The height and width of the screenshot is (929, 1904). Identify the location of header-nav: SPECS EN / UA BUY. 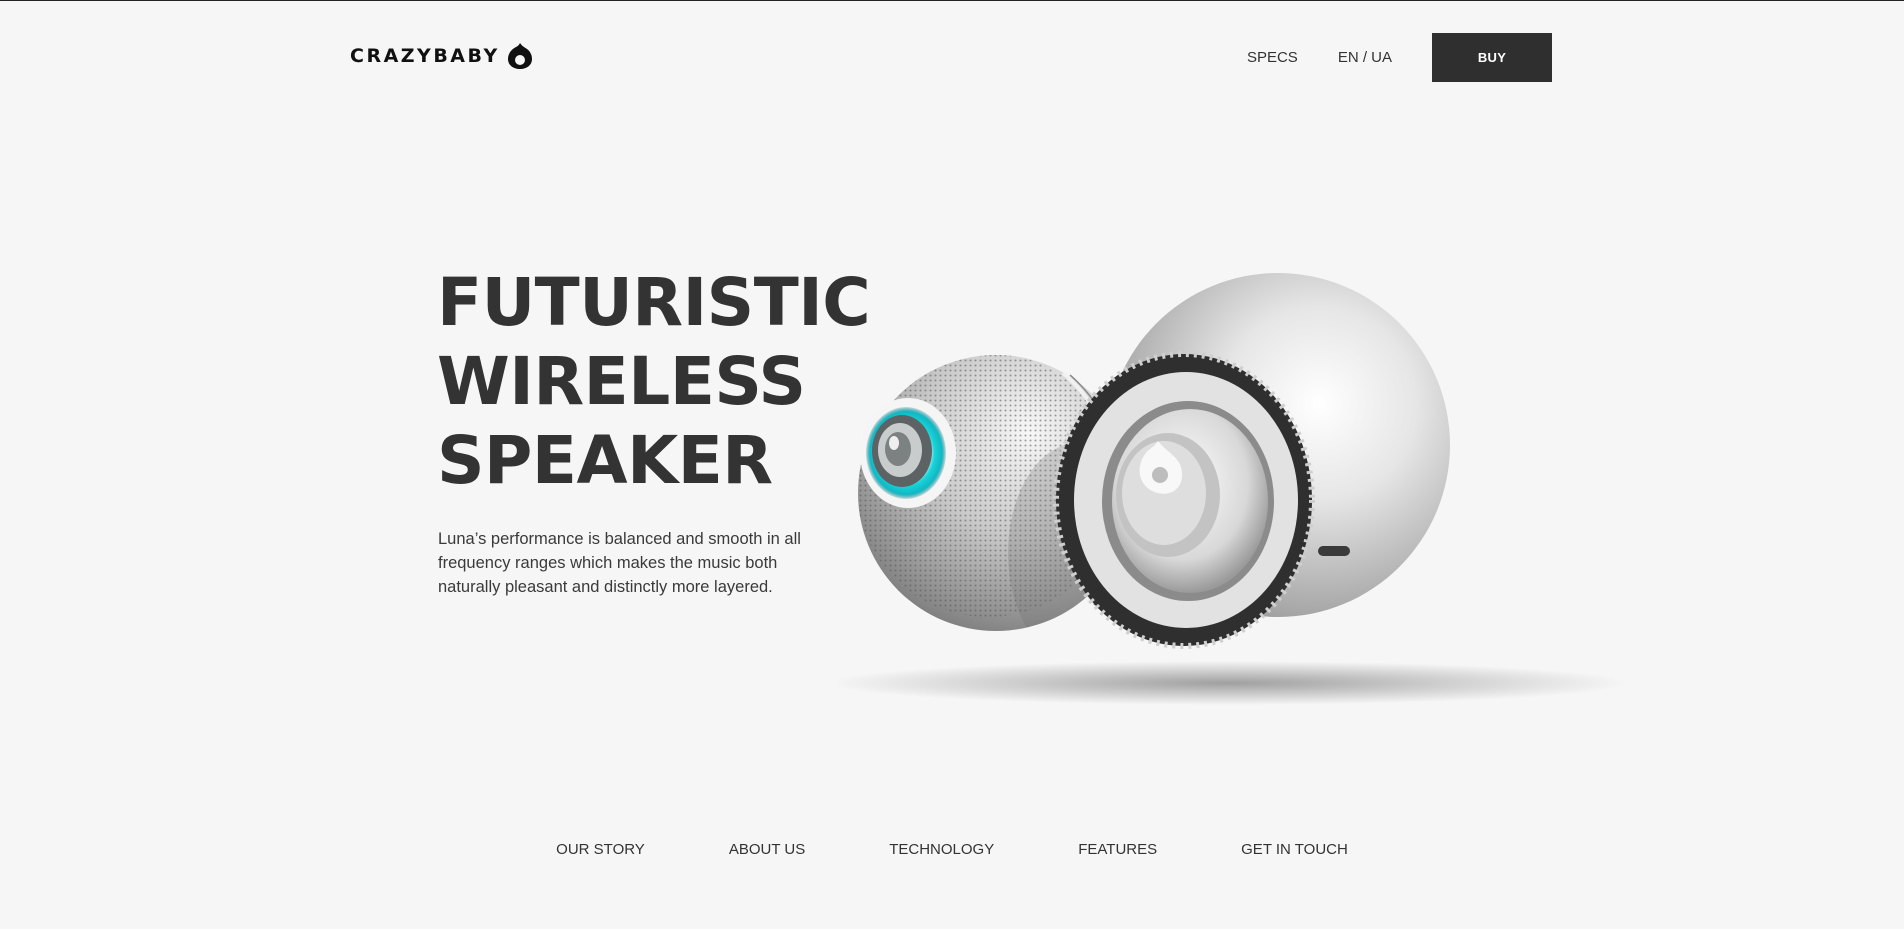
(1399, 57).